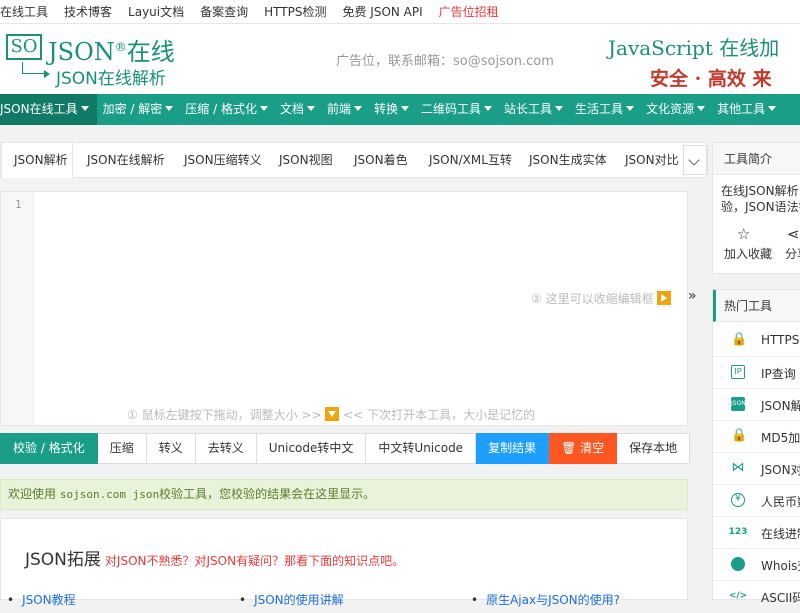 Image resolution: width=800 pixels, height=613 pixels. I want to click on hot-item-ascii: </> ASCII码, so click(756, 597).